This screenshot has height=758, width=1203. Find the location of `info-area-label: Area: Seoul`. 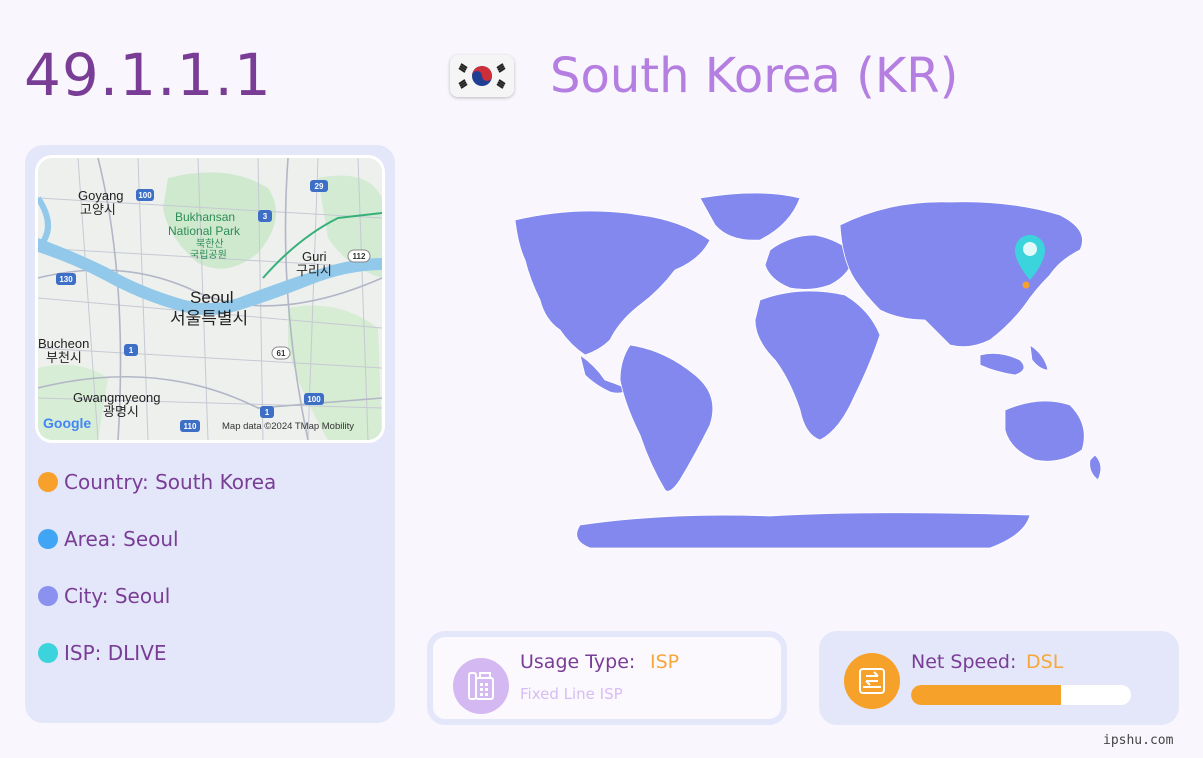

info-area-label: Area: Seoul is located at coordinates (121, 539).